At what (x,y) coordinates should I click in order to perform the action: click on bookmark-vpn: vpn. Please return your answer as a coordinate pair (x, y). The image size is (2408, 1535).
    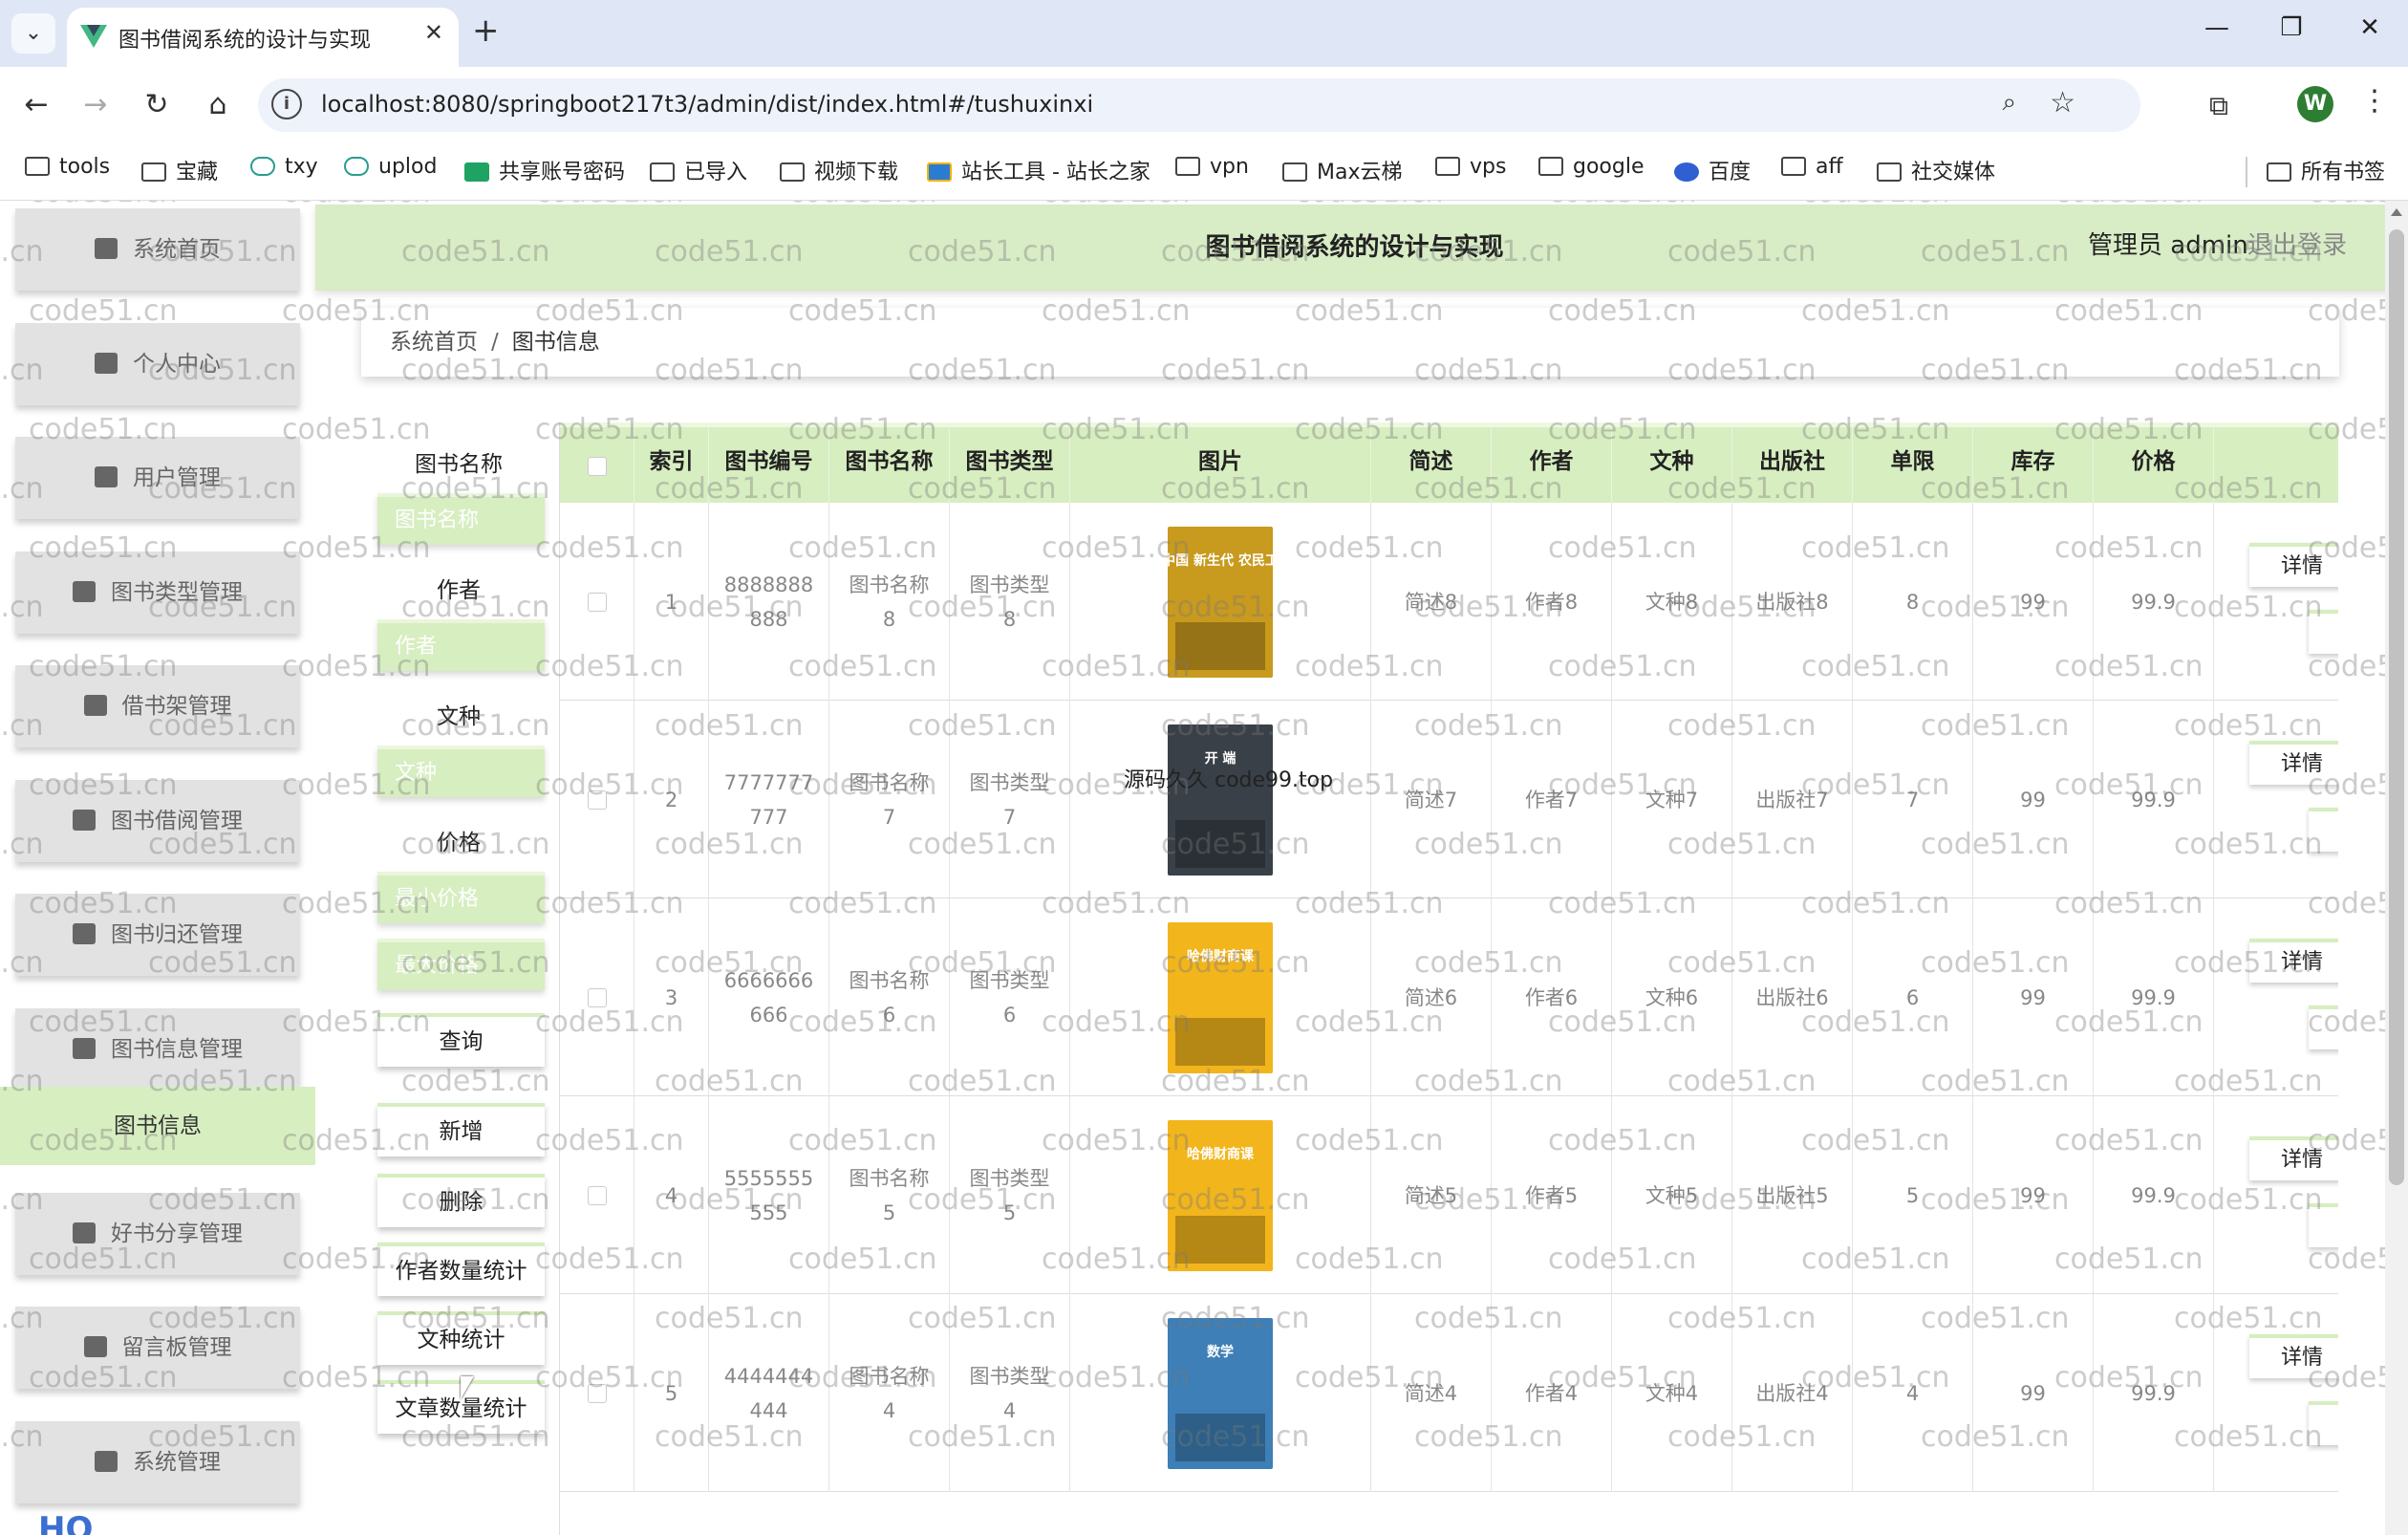
    Looking at the image, I should click on (1212, 167).